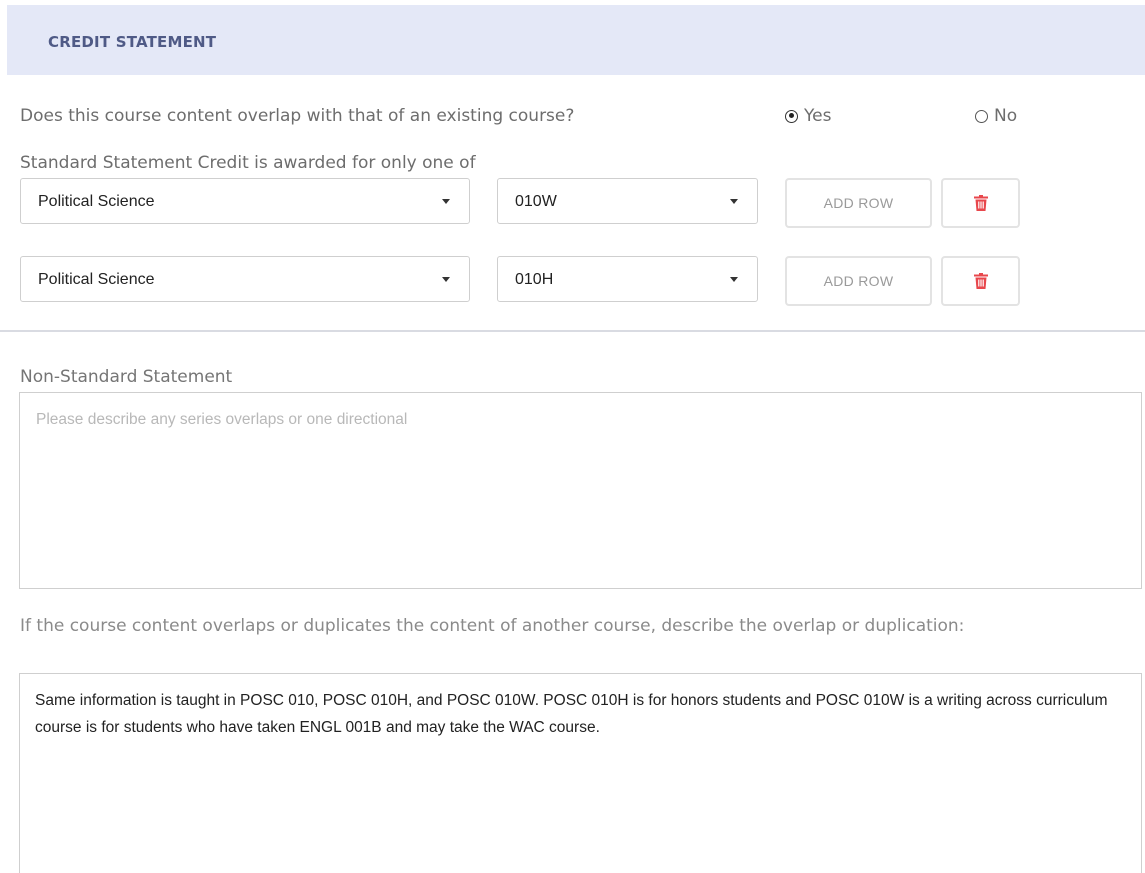  Describe the element at coordinates (572, 331) in the screenshot. I see `section-divider` at that location.